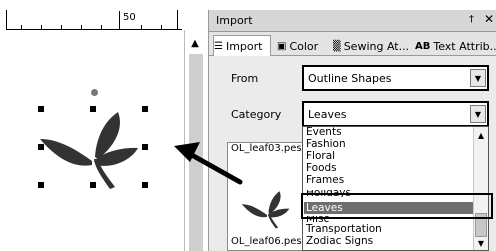 This screenshot has height=251, width=496. Describe the element at coordinates (145, 109) in the screenshot. I see `resize-handle-top-right` at that location.